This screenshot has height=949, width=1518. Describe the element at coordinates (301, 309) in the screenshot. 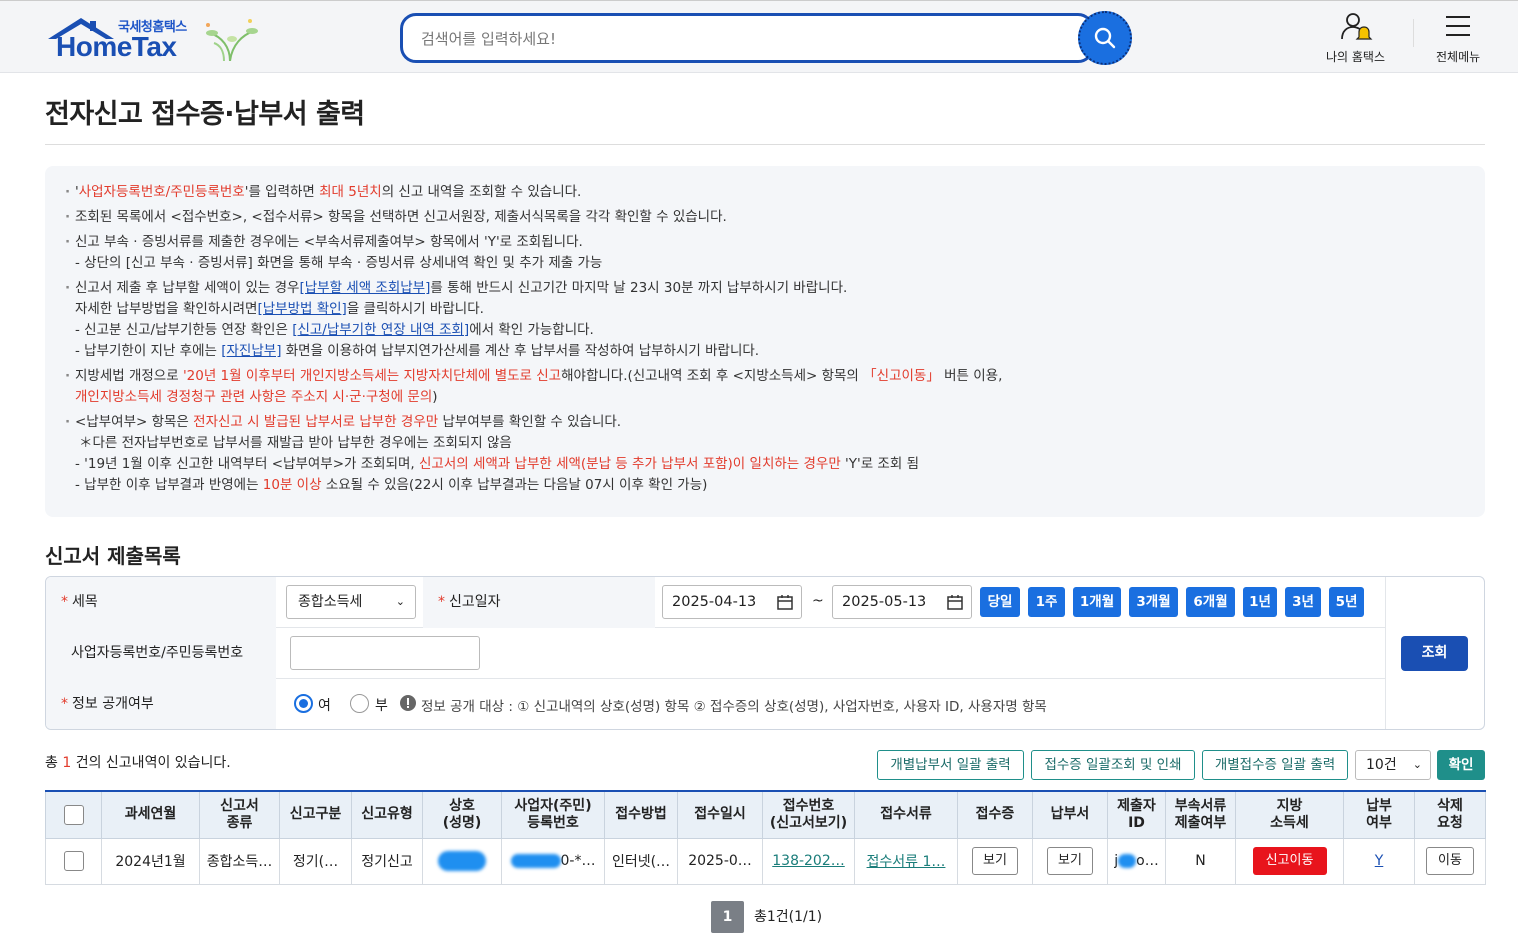

I see `payment-method-link: [납부방법 확인]` at that location.